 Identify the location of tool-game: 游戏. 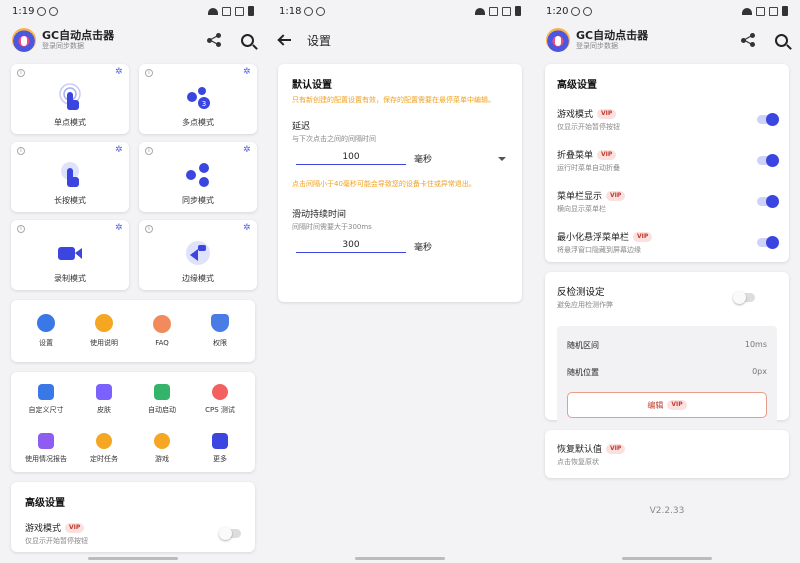
(162, 452).